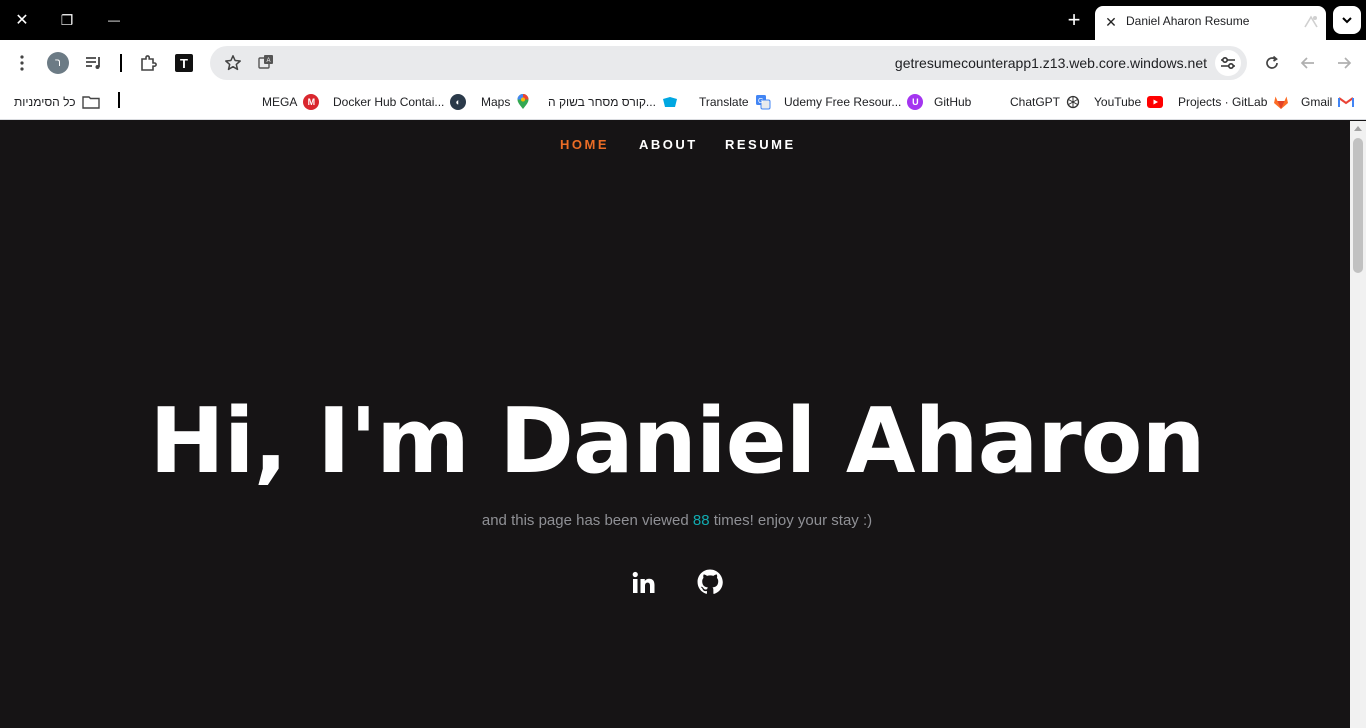  I want to click on nav-home-link: HOME, so click(584, 144).